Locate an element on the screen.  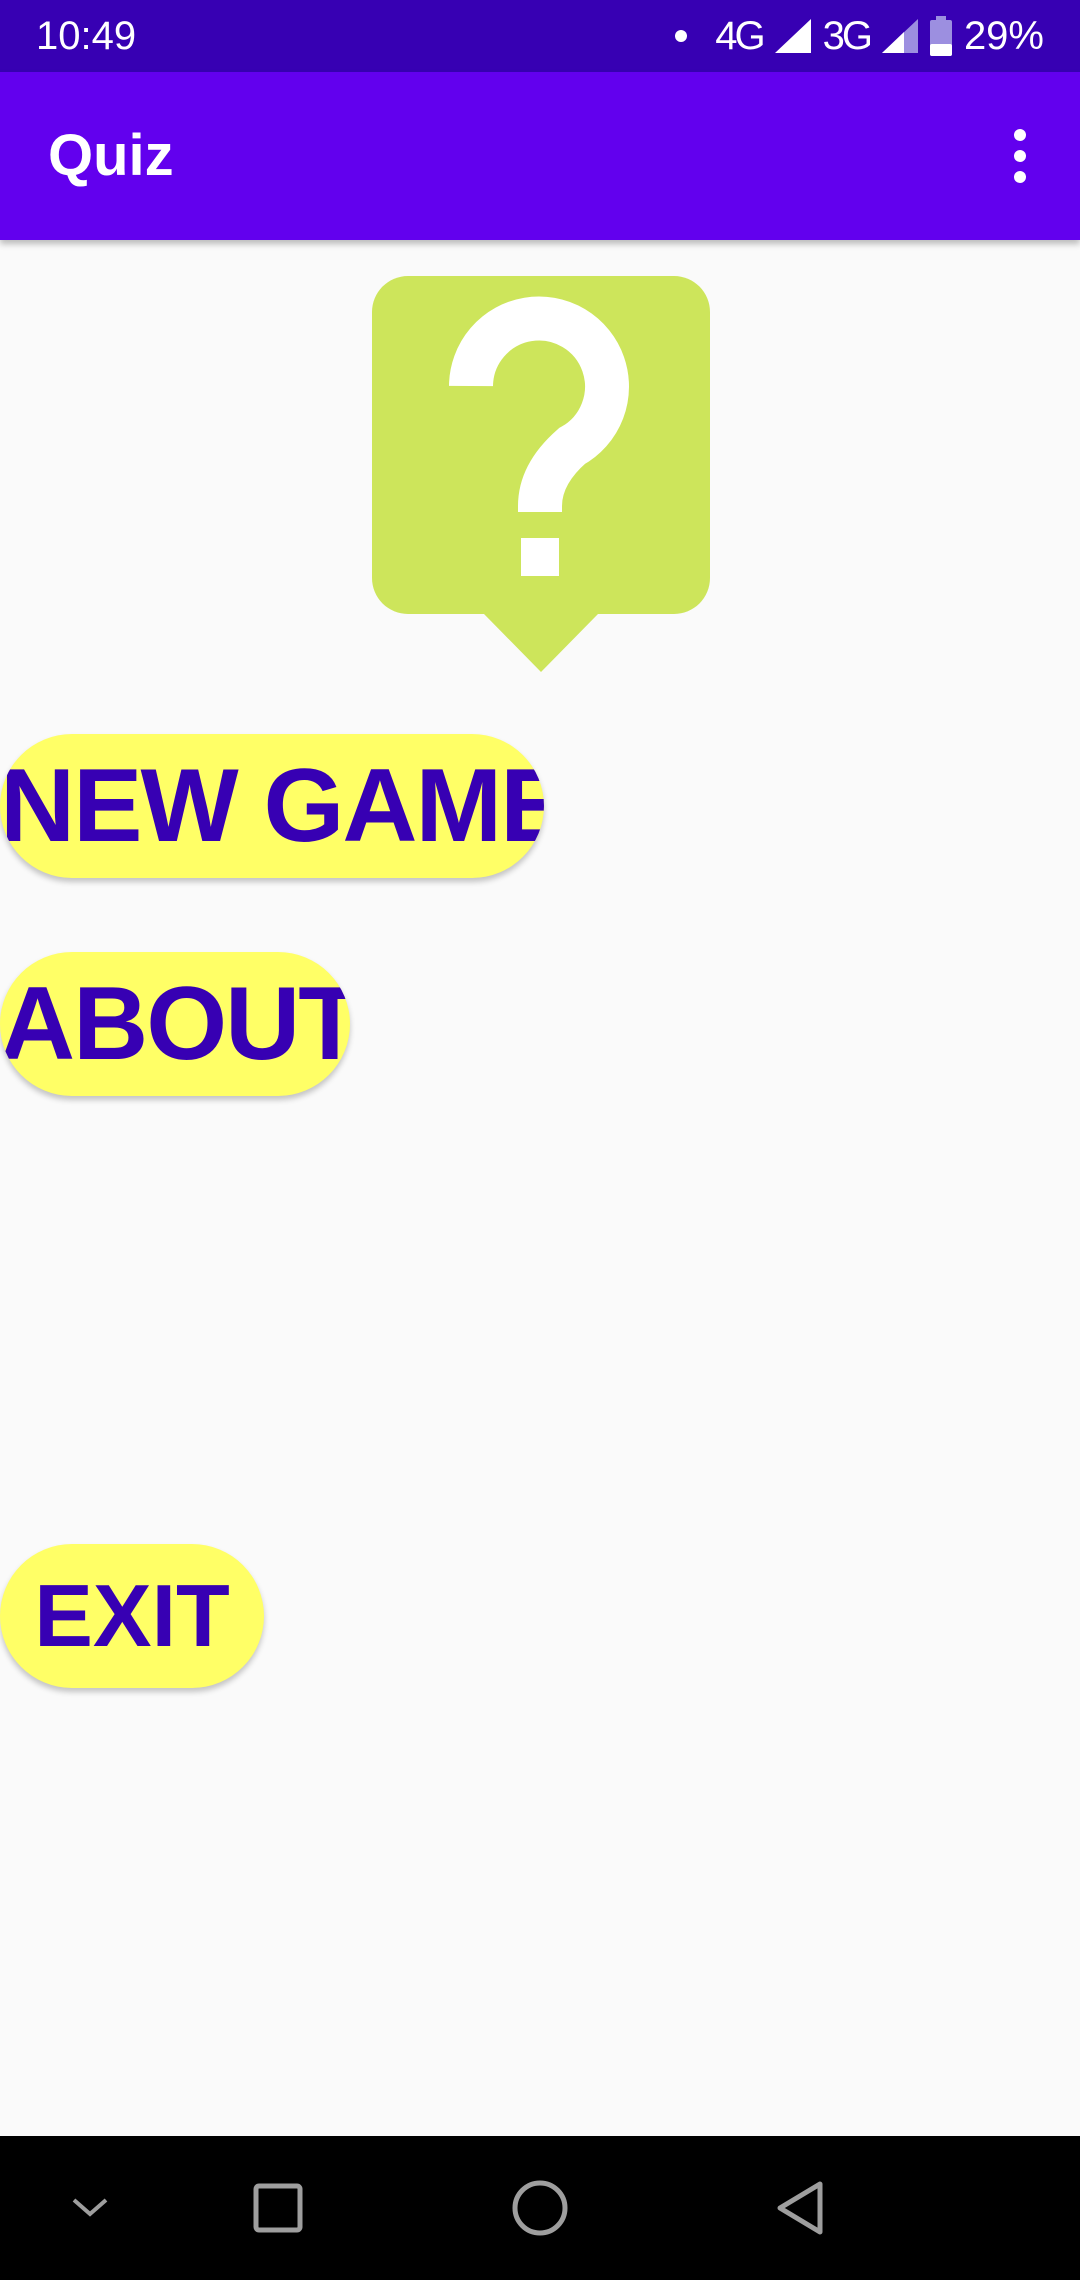
back-triangle-icon is located at coordinates (800, 2208).